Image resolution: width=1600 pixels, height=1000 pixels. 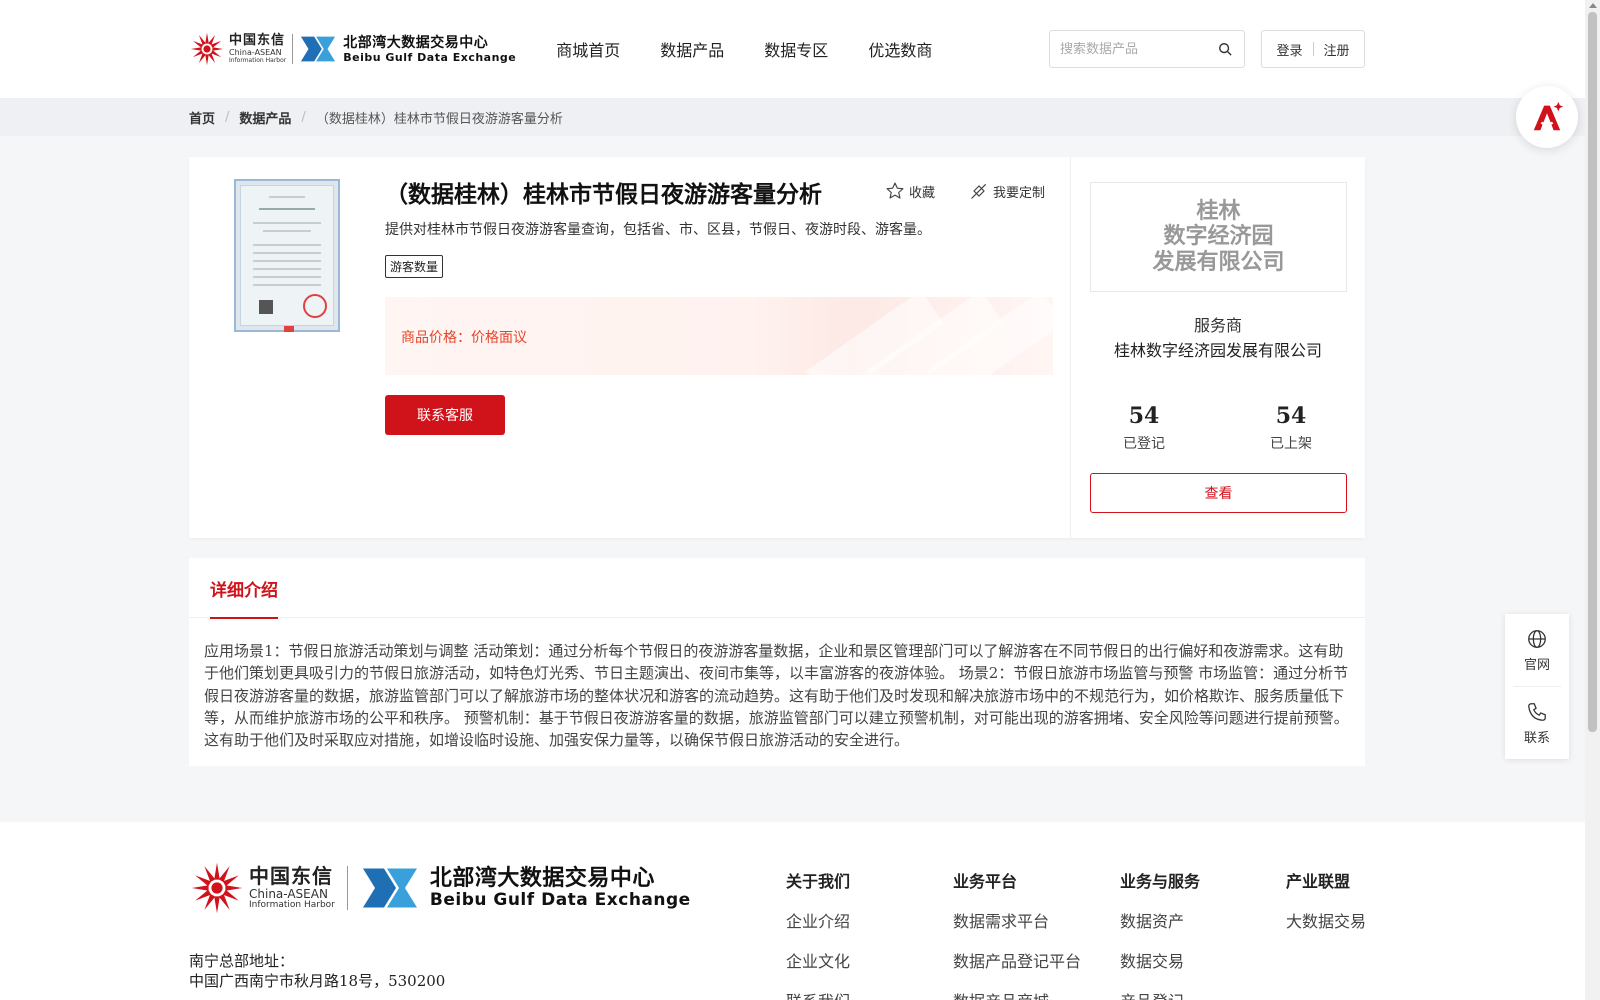 I want to click on detail-tabs: 详细介绍, so click(x=777, y=588).